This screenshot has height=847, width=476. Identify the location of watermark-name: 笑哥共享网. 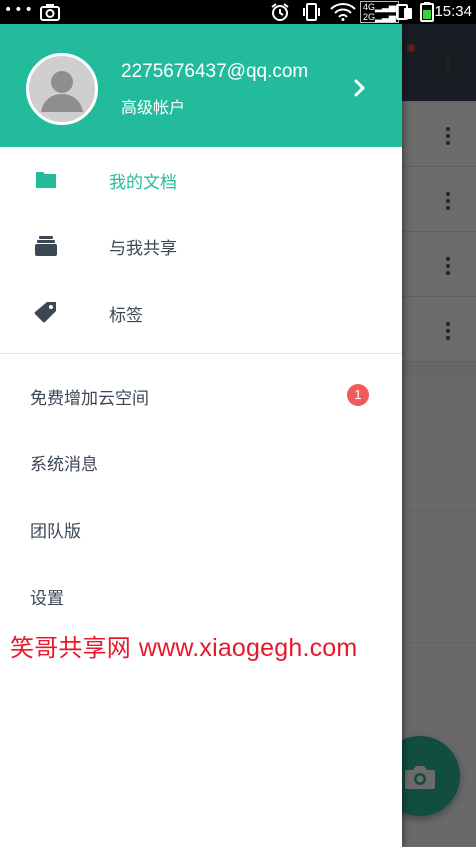
(70, 648).